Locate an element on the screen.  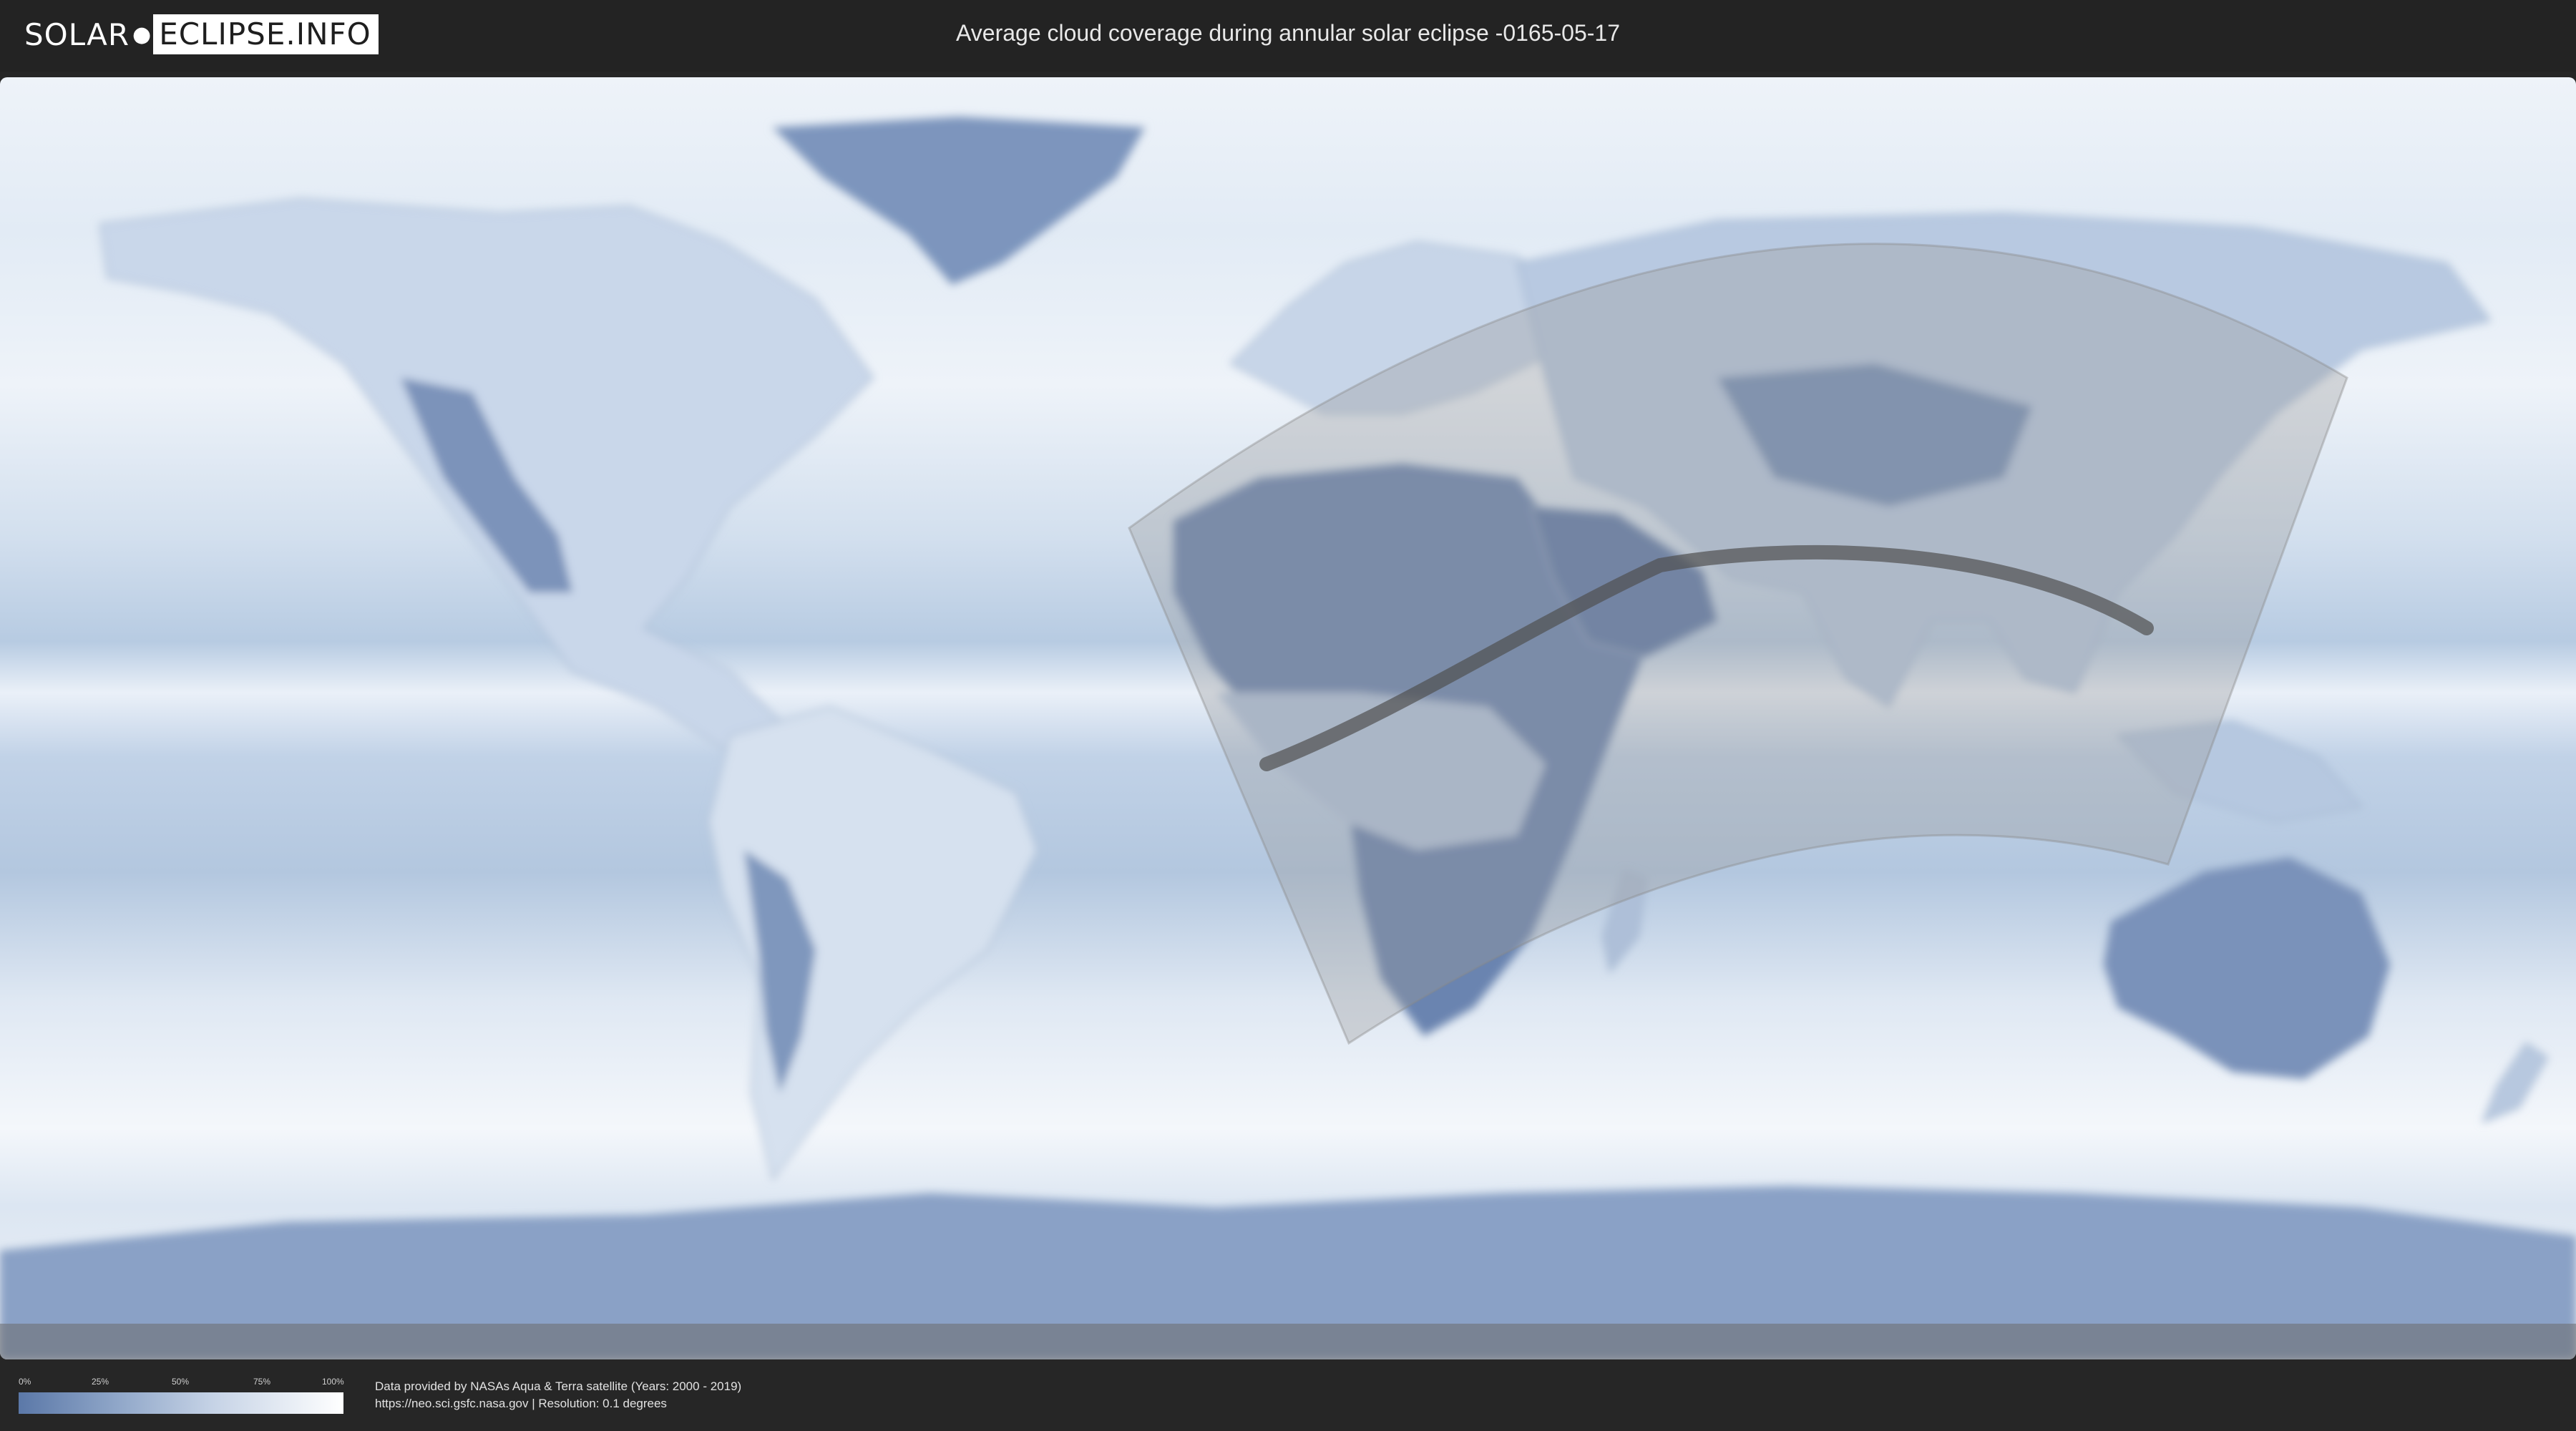
legend-tick-25: 25% is located at coordinates (100, 1382).